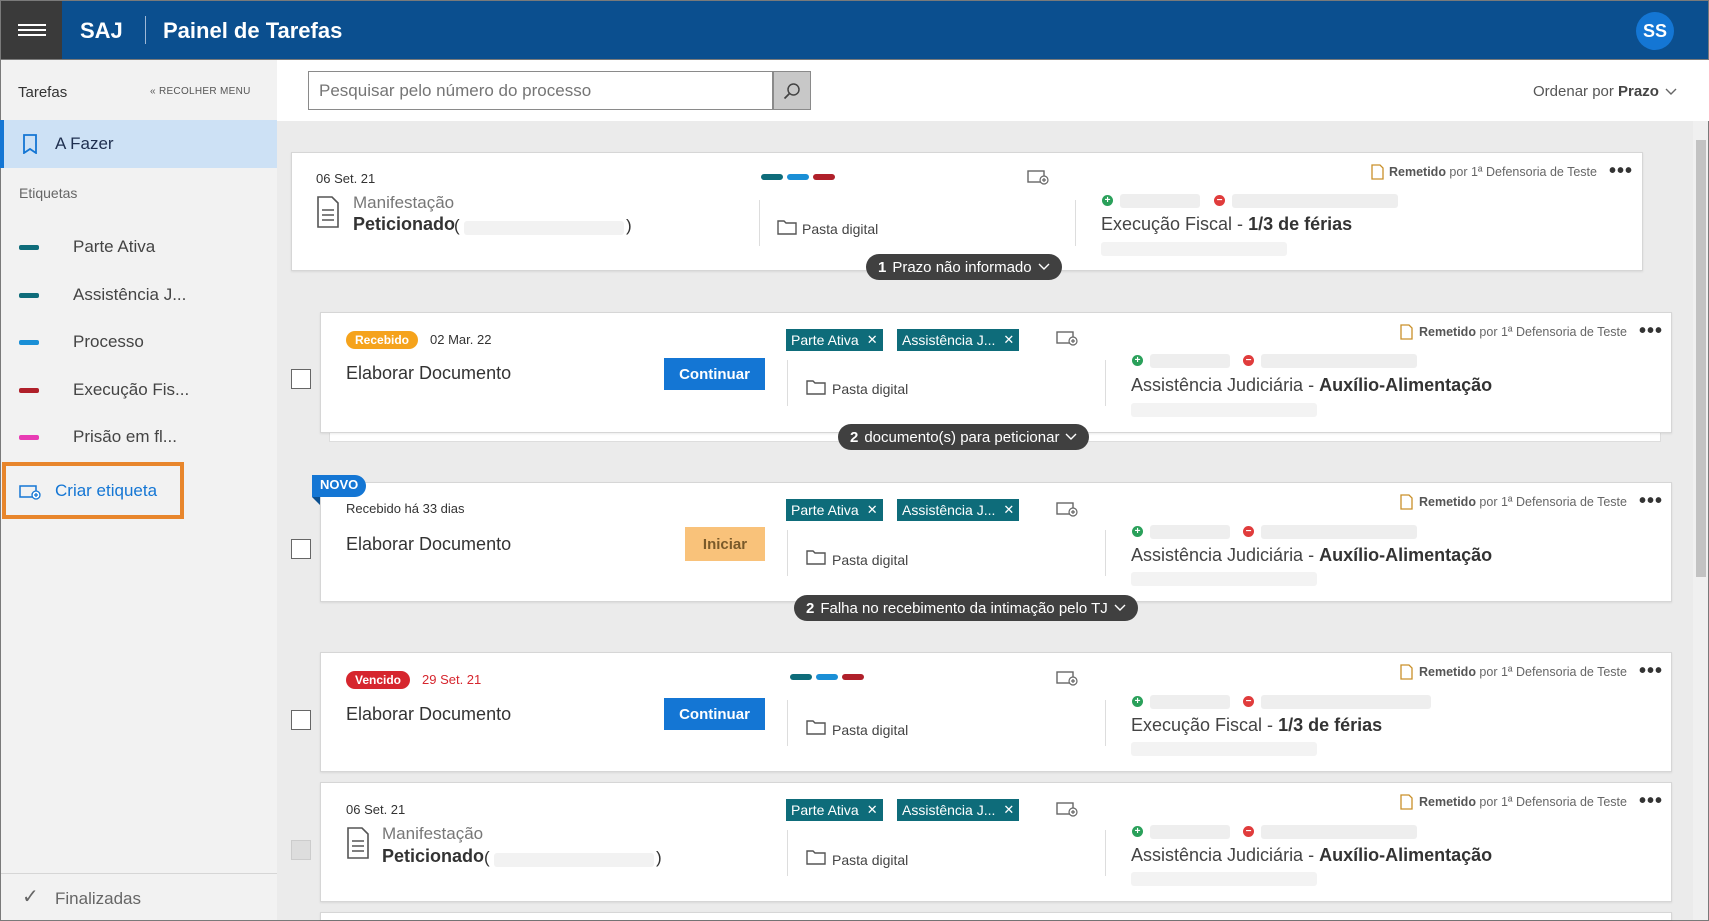 The width and height of the screenshot is (1709, 921). What do you see at coordinates (405, 508) in the screenshot?
I see `task-date: Recebido há 33 dias` at bounding box center [405, 508].